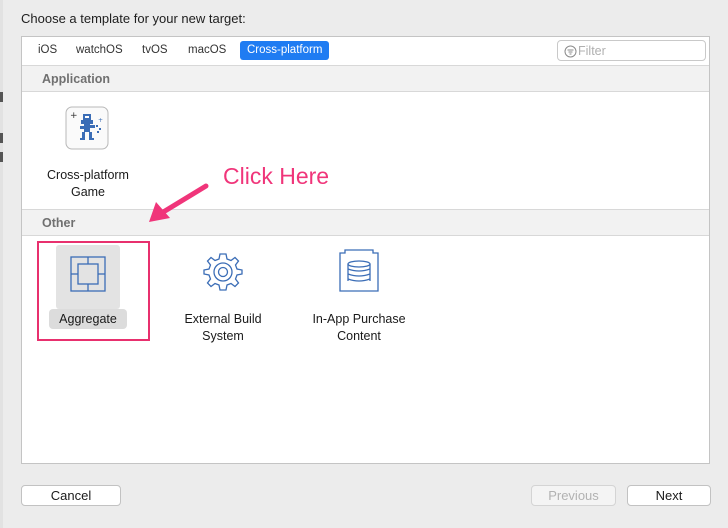 The width and height of the screenshot is (728, 528). What do you see at coordinates (276, 176) in the screenshot?
I see `click-here-annotation: Click Here` at bounding box center [276, 176].